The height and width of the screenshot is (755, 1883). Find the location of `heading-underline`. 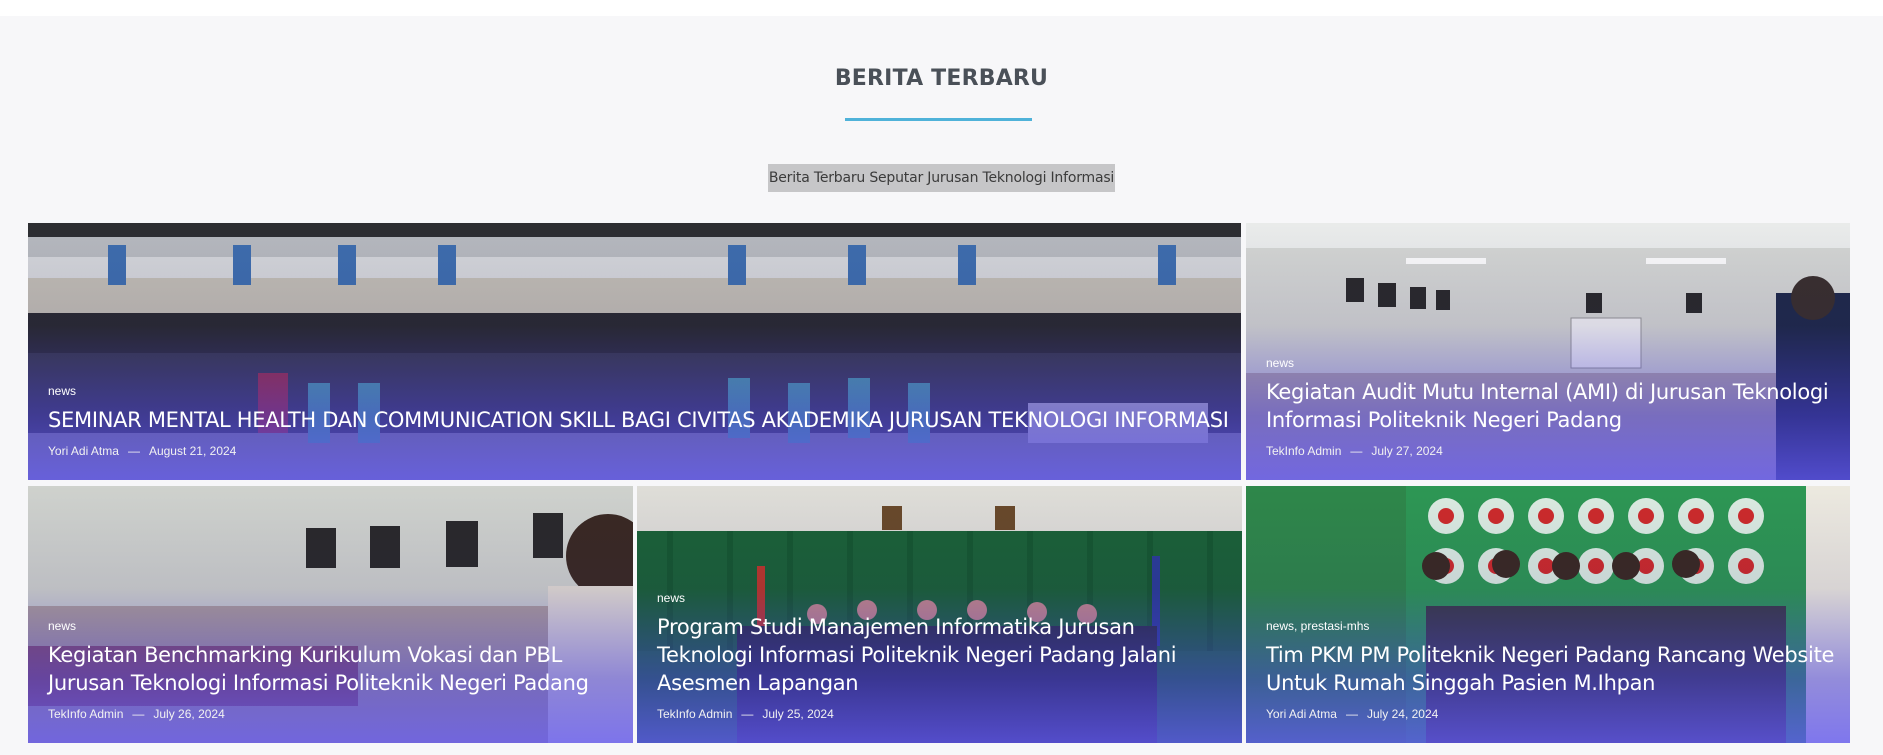

heading-underline is located at coordinates (938, 119).